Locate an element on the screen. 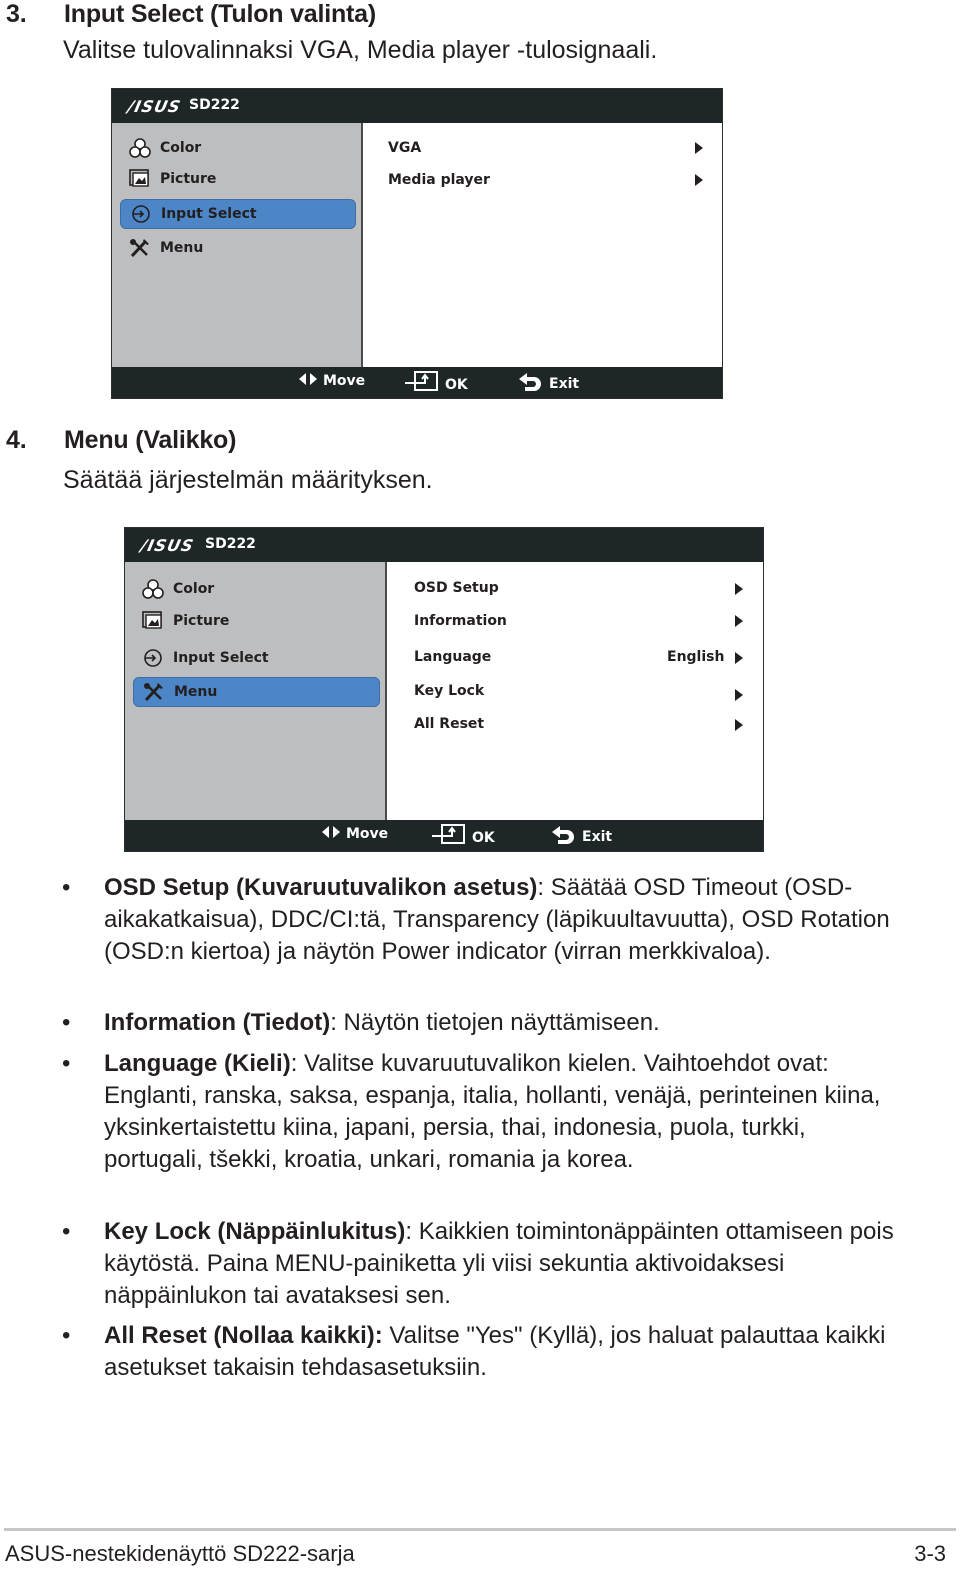 This screenshot has width=960, height=1587. language-value: English is located at coordinates (696, 657).